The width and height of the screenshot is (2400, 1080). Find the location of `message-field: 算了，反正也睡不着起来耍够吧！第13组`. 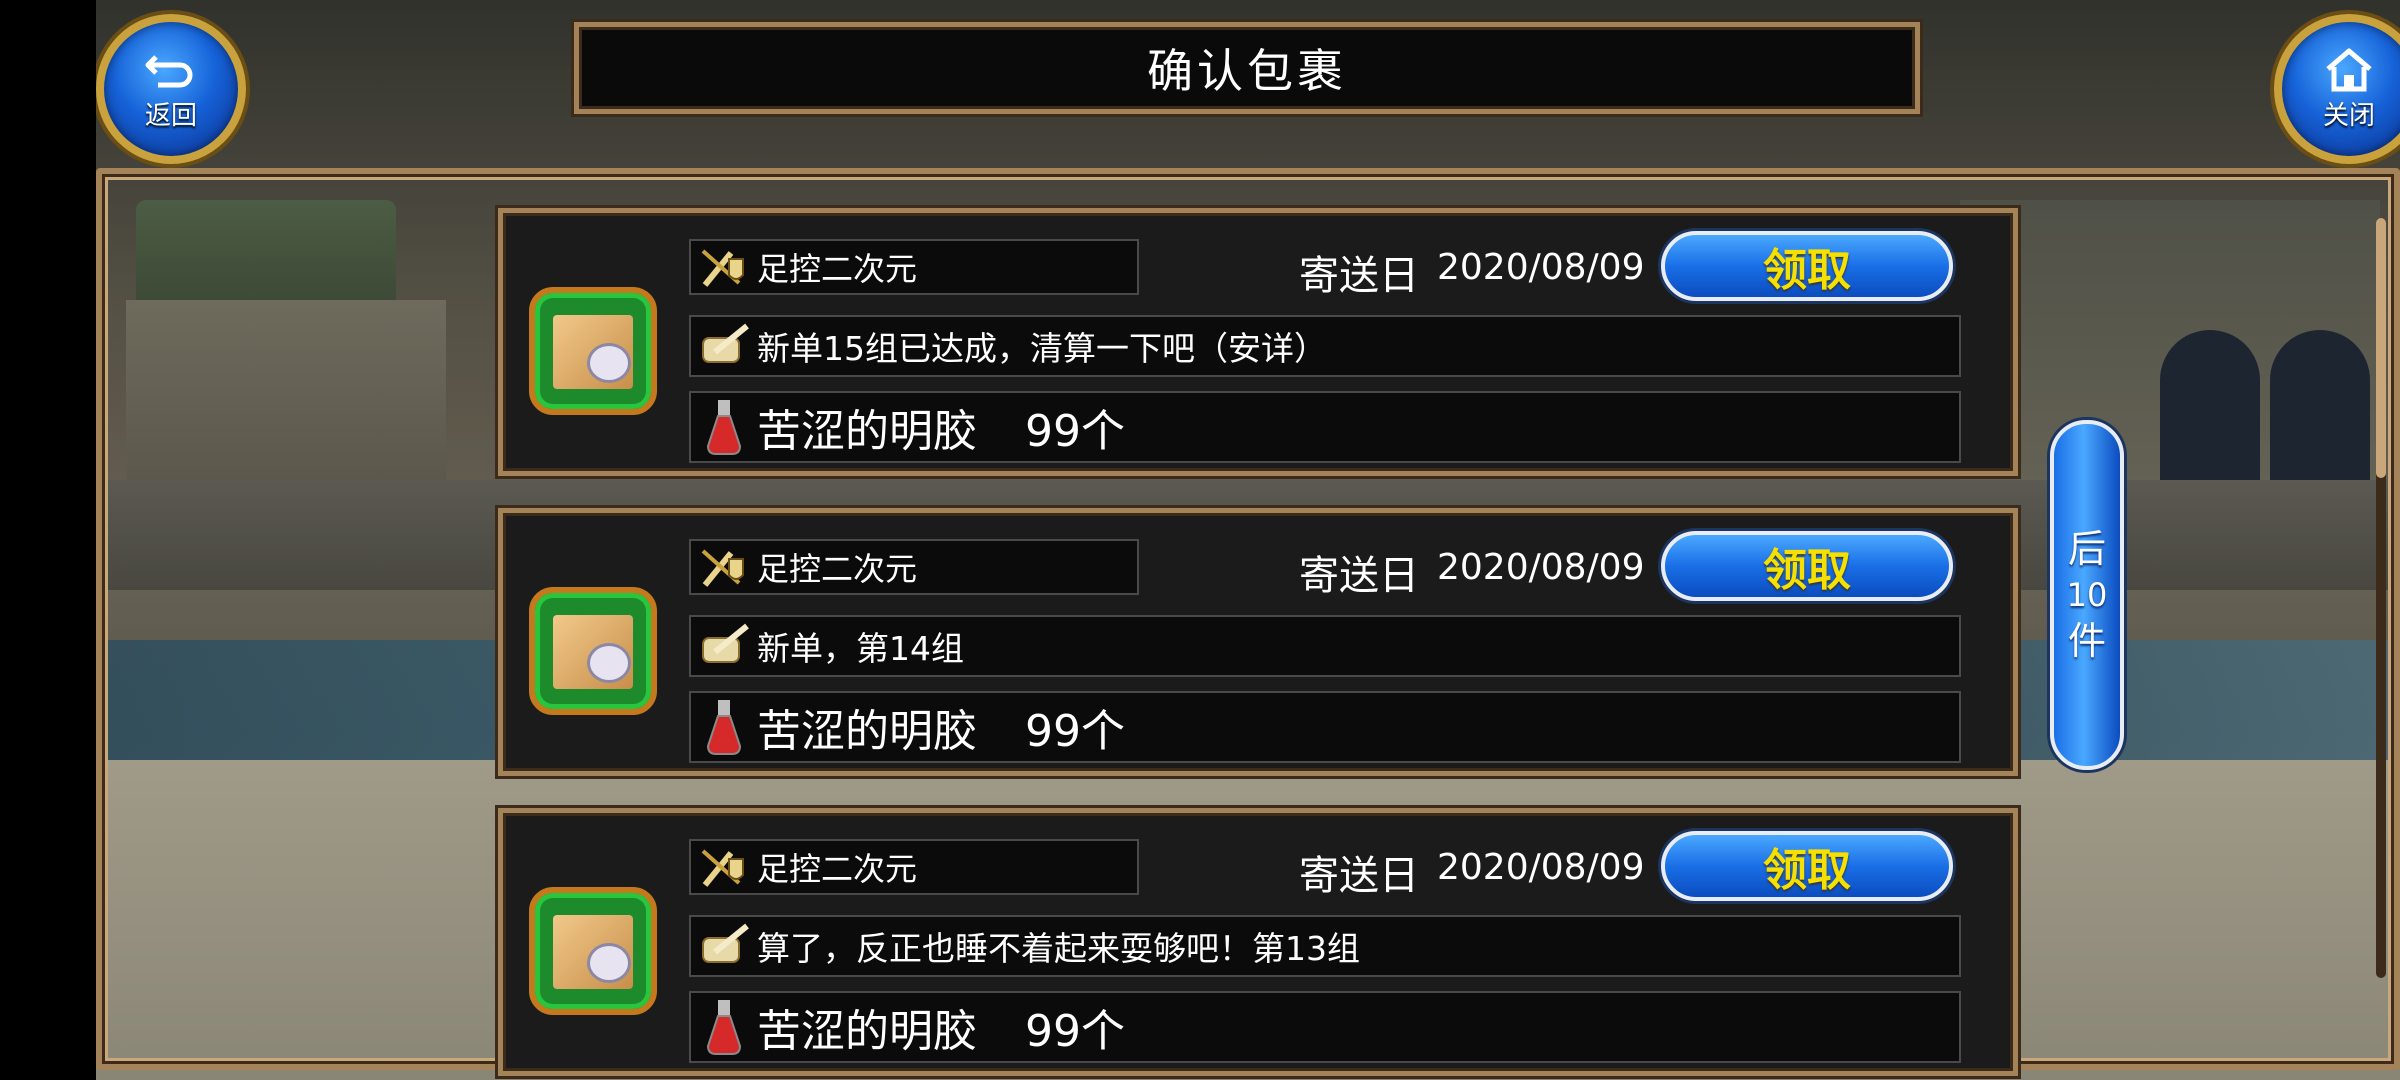

message-field: 算了，反正也睡不着起来耍够吧！第13组 is located at coordinates (1325, 946).